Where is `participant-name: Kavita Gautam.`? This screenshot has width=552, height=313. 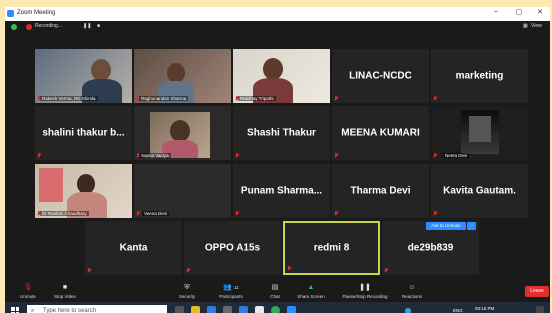 participant-name: Kavita Gautam. is located at coordinates (479, 191).